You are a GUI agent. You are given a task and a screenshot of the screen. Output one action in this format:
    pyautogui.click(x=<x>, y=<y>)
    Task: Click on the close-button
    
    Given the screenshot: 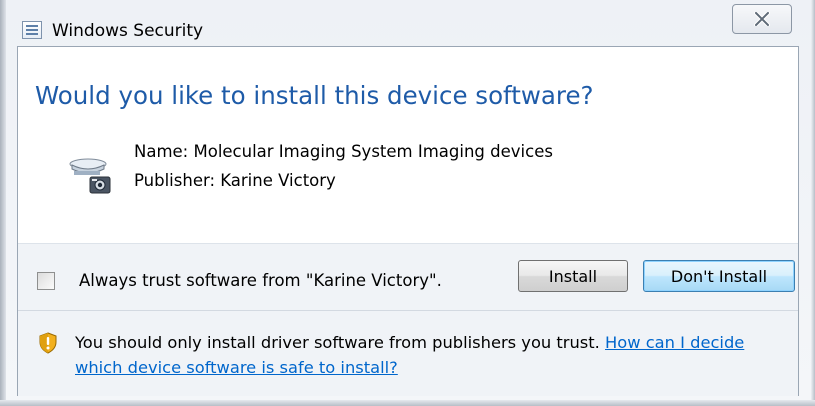 What is the action you would take?
    pyautogui.click(x=762, y=19)
    